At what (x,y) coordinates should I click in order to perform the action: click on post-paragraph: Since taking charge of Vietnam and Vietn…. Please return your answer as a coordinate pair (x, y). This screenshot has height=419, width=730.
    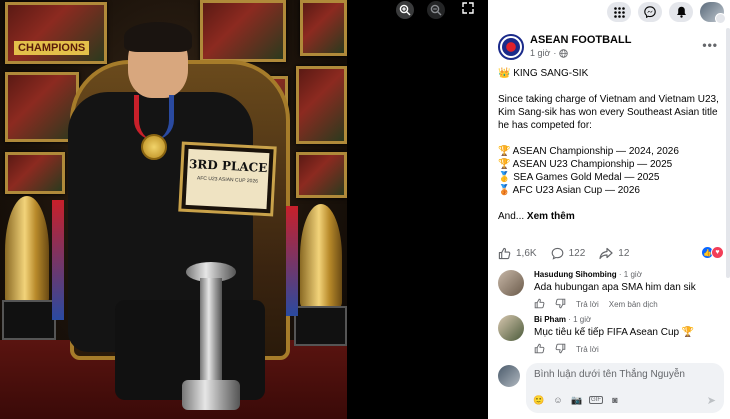
    Looking at the image, I should click on (608, 112).